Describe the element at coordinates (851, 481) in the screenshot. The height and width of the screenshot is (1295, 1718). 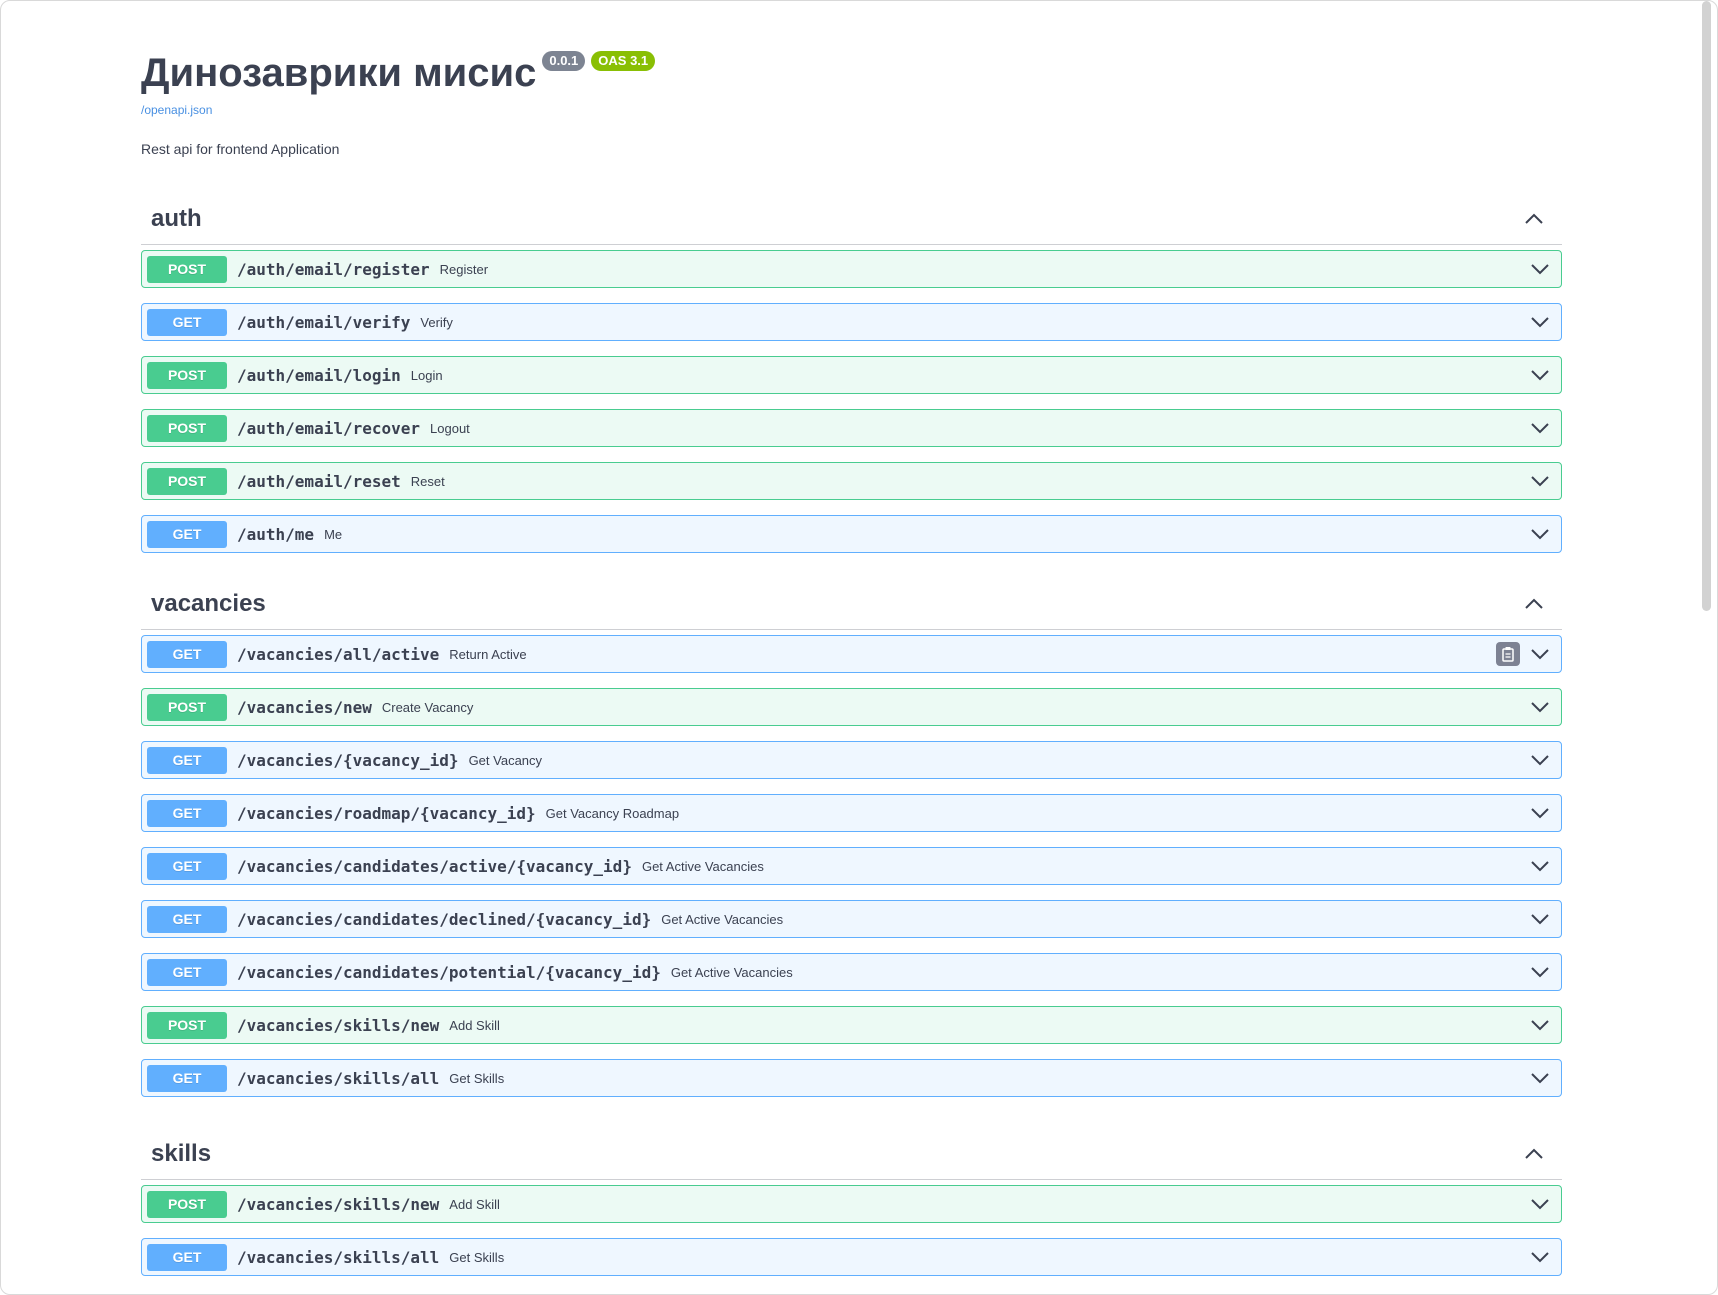
I see `operation-row: POST /auth/email/reset Reset` at that location.